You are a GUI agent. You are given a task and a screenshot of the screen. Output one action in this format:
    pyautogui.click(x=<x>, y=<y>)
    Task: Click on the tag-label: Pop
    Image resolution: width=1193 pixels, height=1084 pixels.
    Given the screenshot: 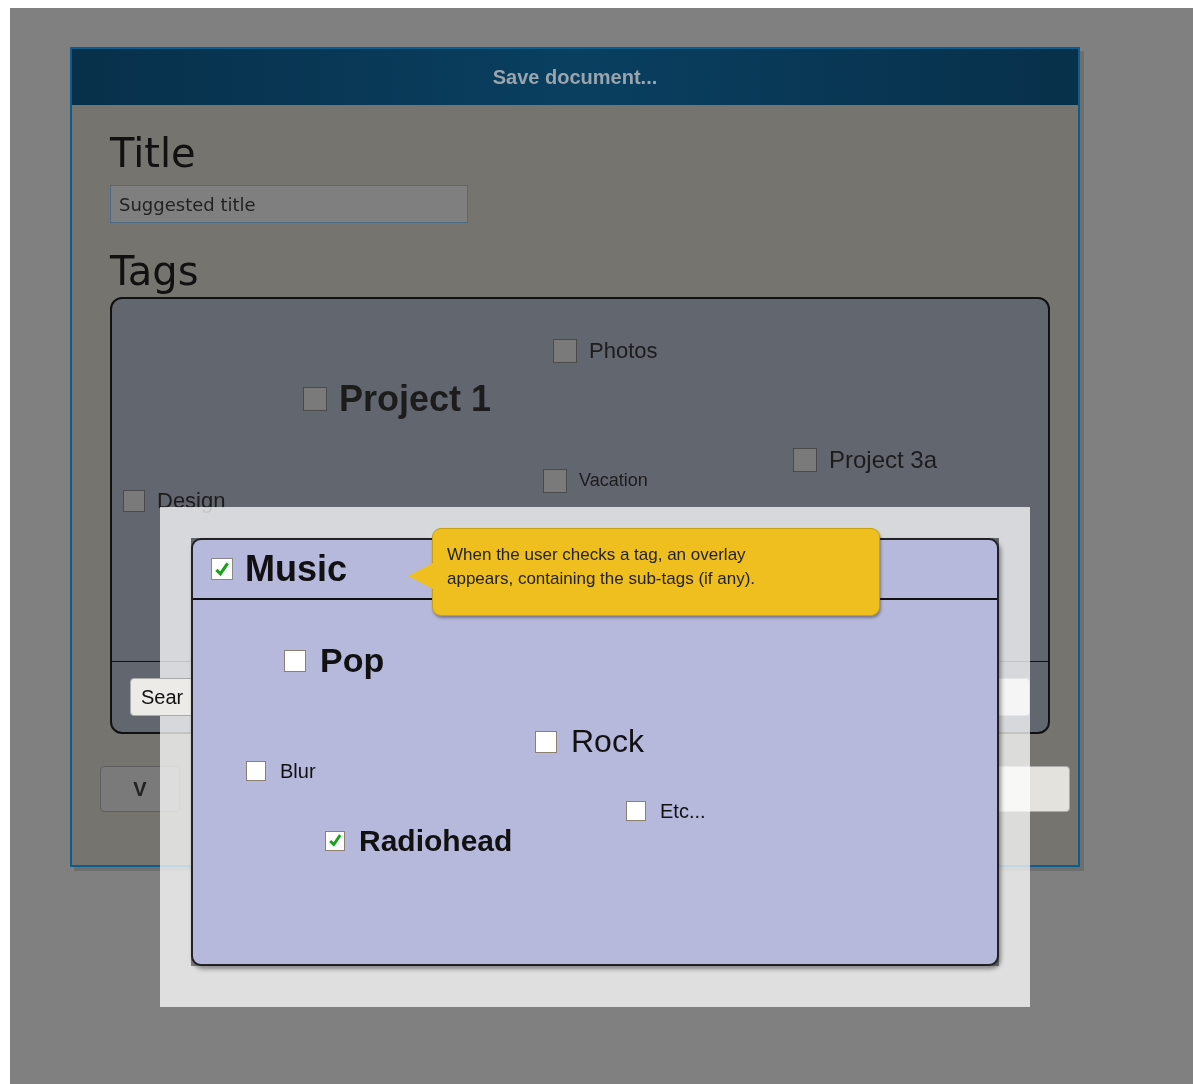 What is the action you would take?
    pyautogui.click(x=352, y=661)
    